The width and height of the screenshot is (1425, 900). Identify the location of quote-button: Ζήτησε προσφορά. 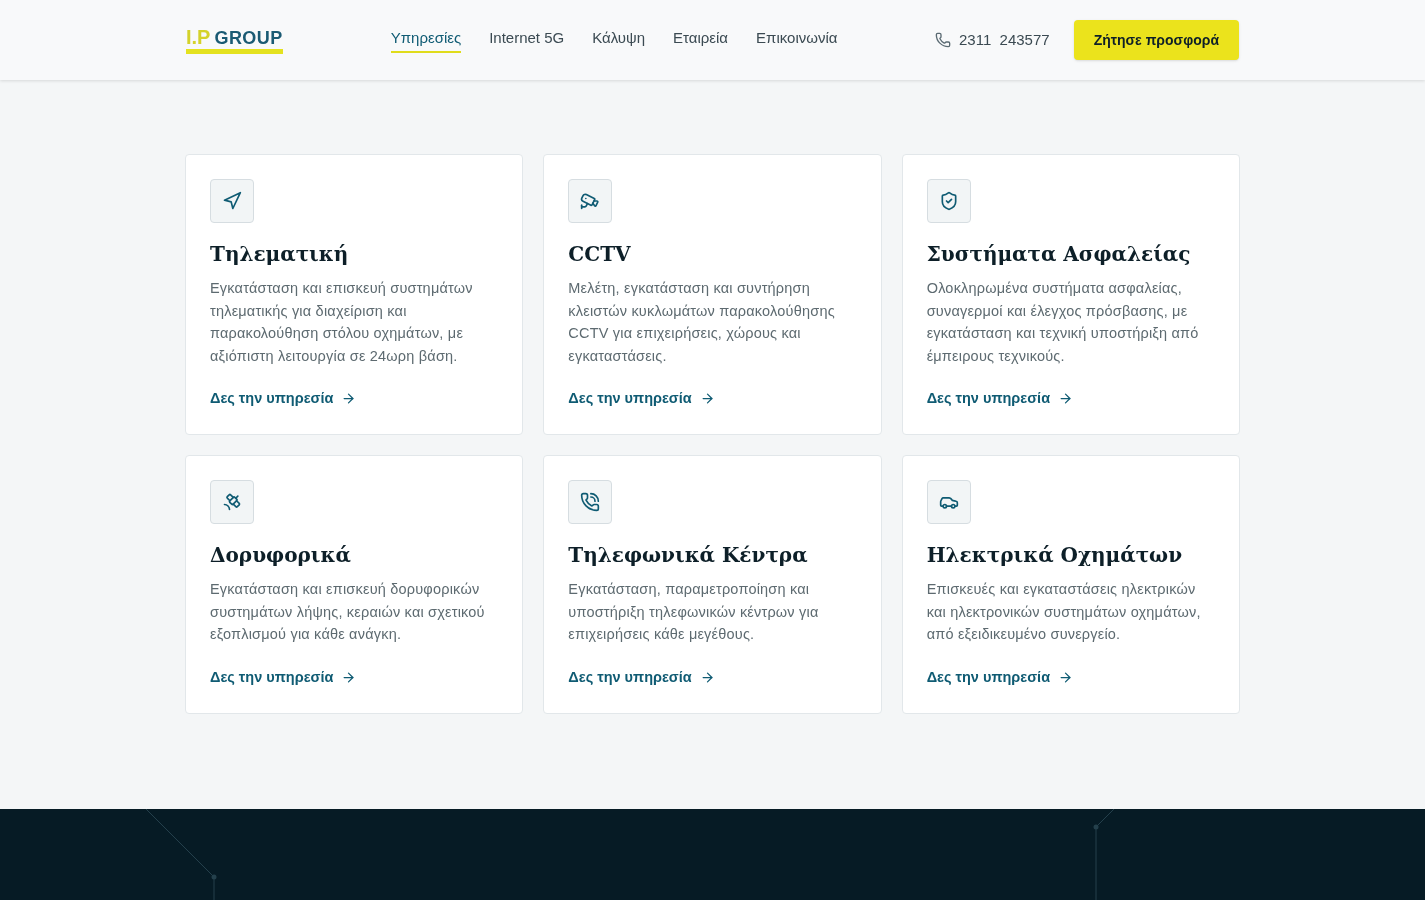
(1156, 40).